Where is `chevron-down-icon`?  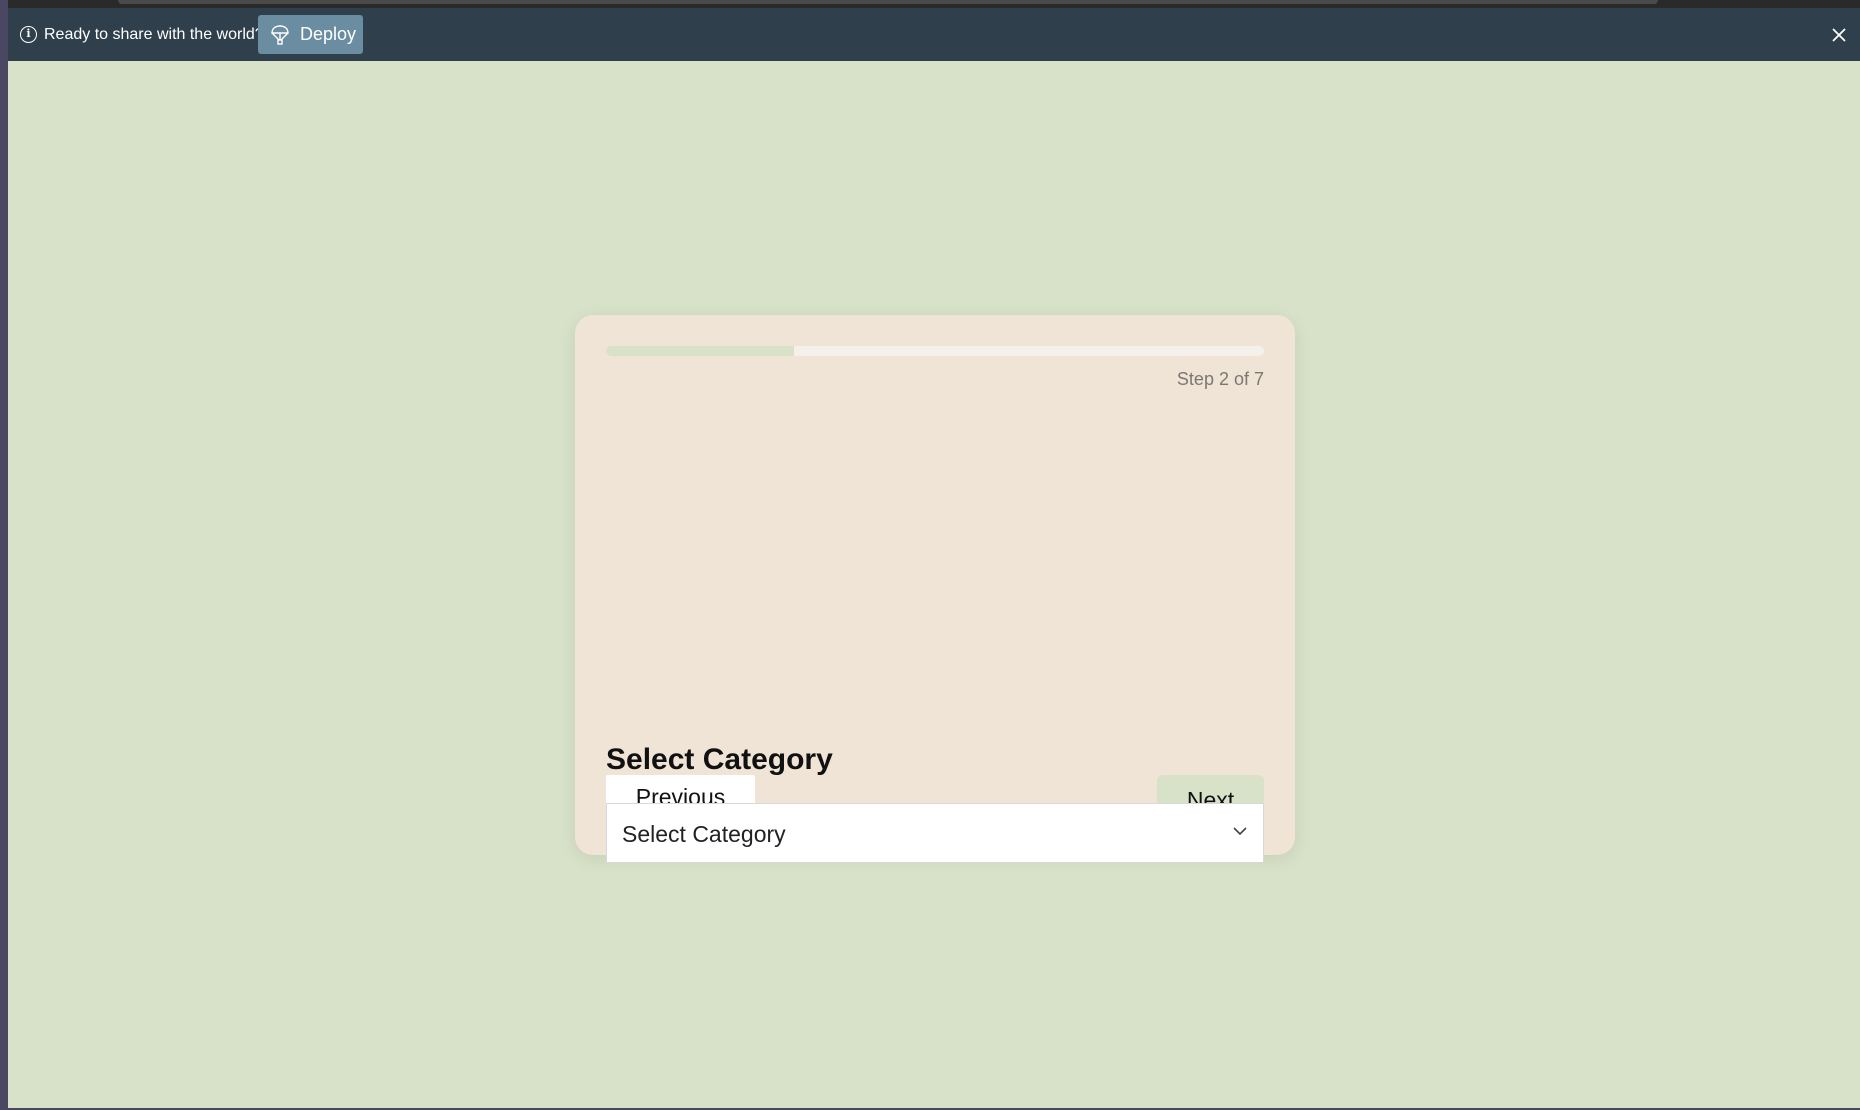
chevron-down-icon is located at coordinates (1240, 831).